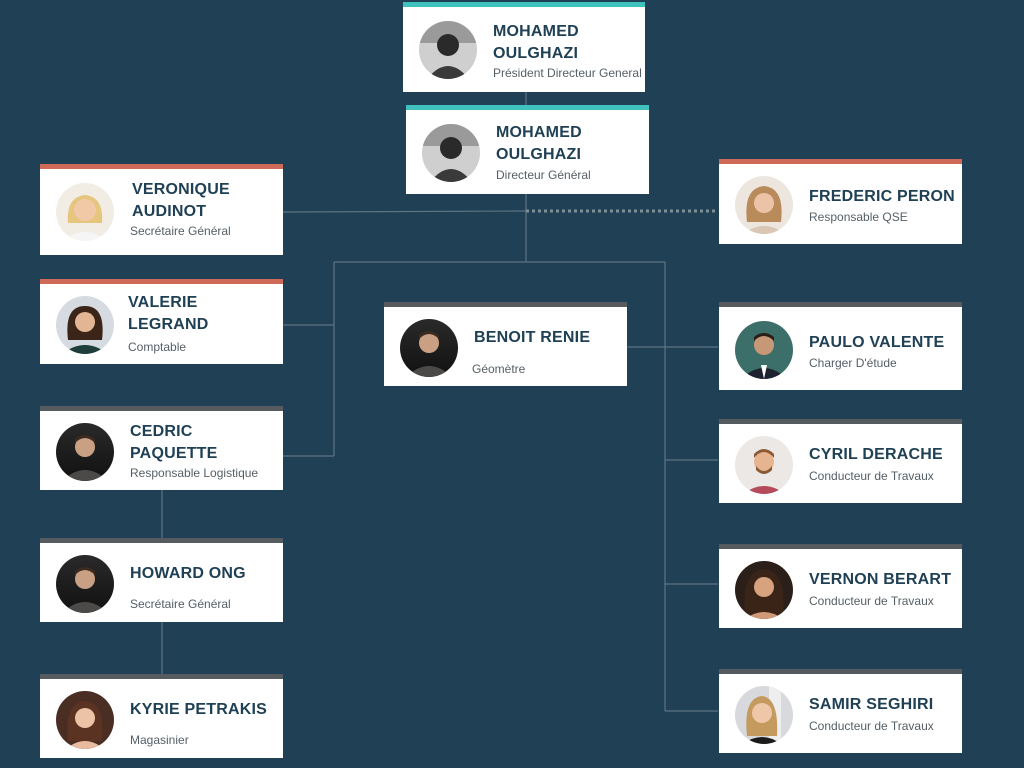 The height and width of the screenshot is (768, 1024). I want to click on person-role: Responsable Logistique, so click(194, 473).